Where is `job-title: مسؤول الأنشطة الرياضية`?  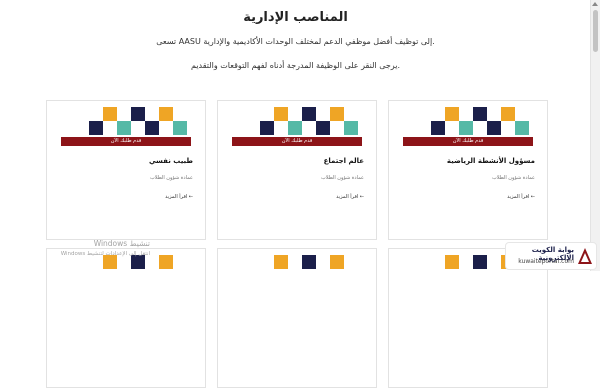 job-title: مسؤول الأنشطة الرياضية is located at coordinates (491, 161).